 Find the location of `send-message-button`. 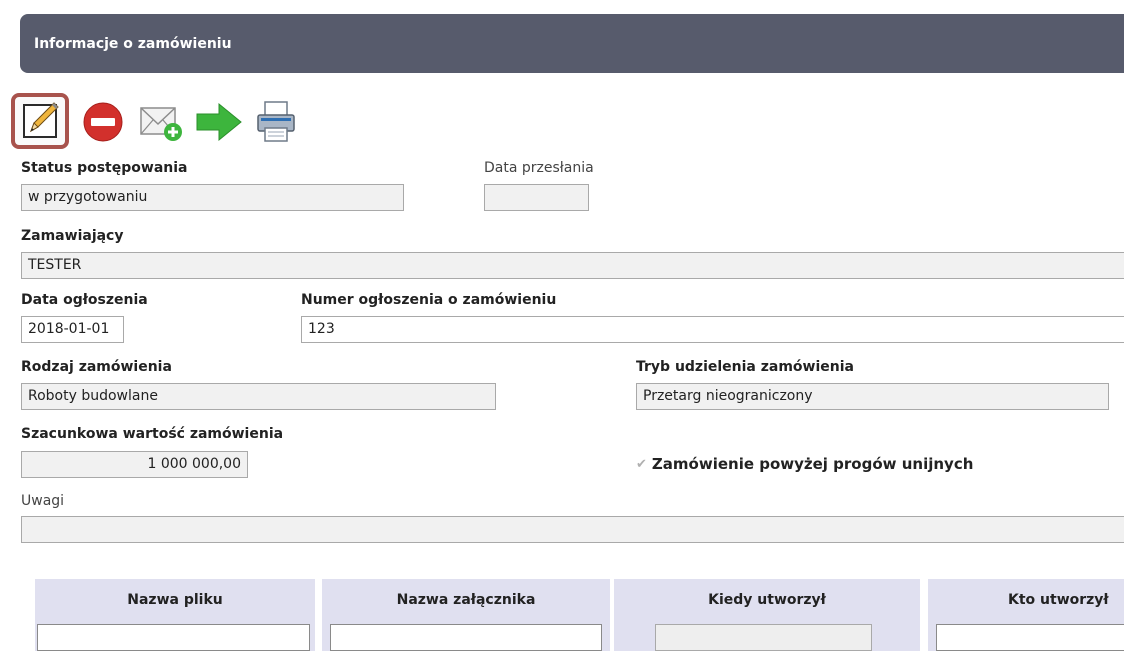

send-message-button is located at coordinates (163, 125).